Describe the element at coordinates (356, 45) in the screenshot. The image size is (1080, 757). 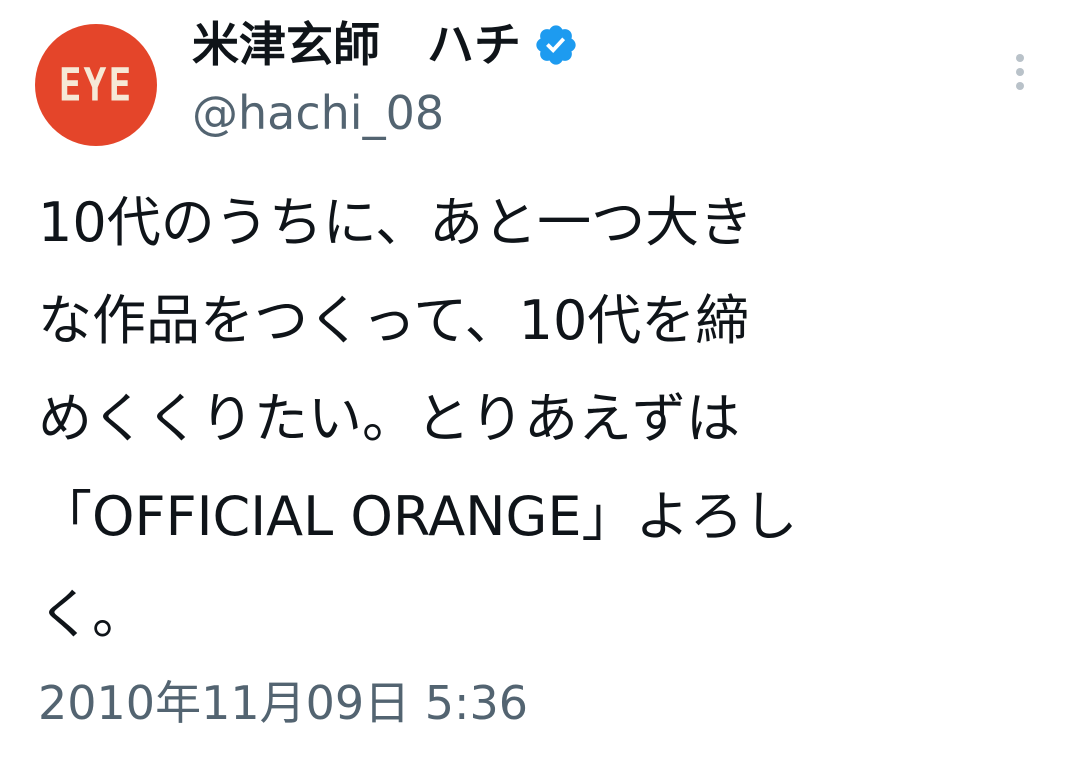
I see `author-display-name: 米津玄師 ハチ` at that location.